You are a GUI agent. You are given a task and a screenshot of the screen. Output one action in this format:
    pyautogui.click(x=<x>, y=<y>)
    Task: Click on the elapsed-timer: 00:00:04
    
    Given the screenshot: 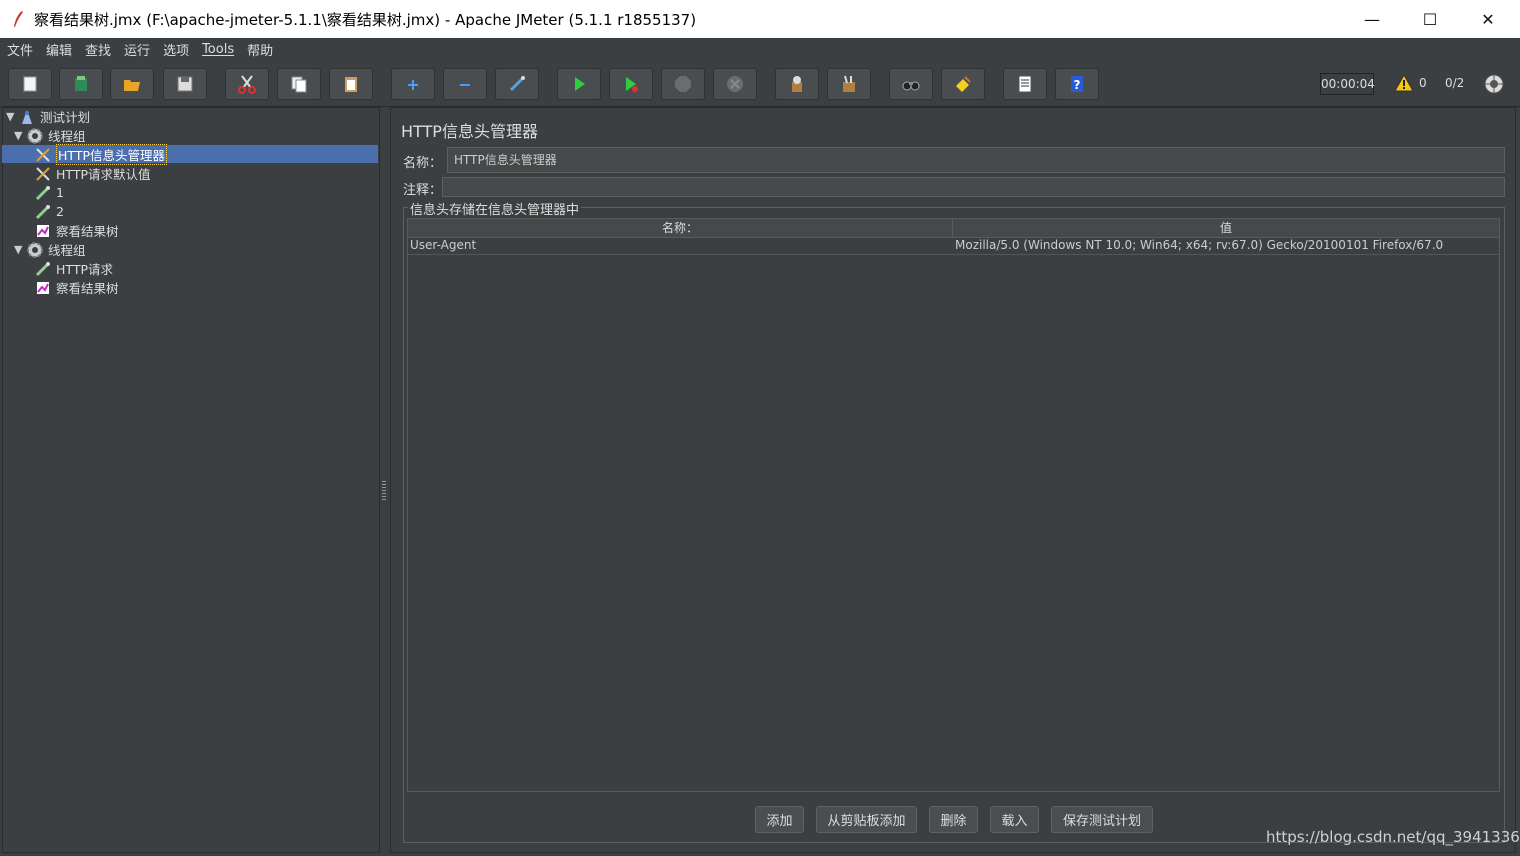 What is the action you would take?
    pyautogui.click(x=1347, y=84)
    